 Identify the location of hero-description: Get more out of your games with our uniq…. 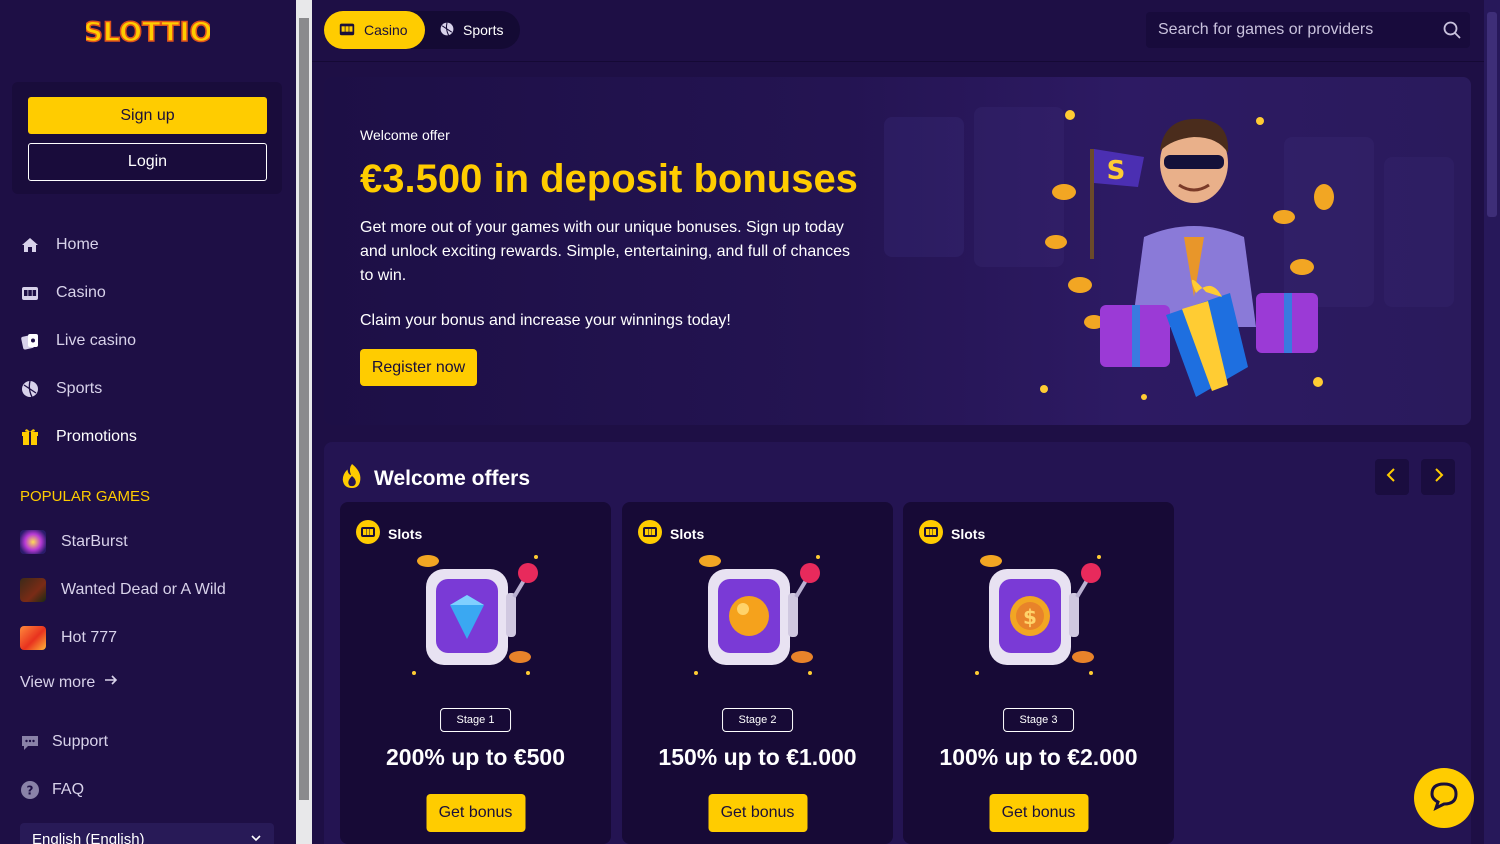
(605, 251).